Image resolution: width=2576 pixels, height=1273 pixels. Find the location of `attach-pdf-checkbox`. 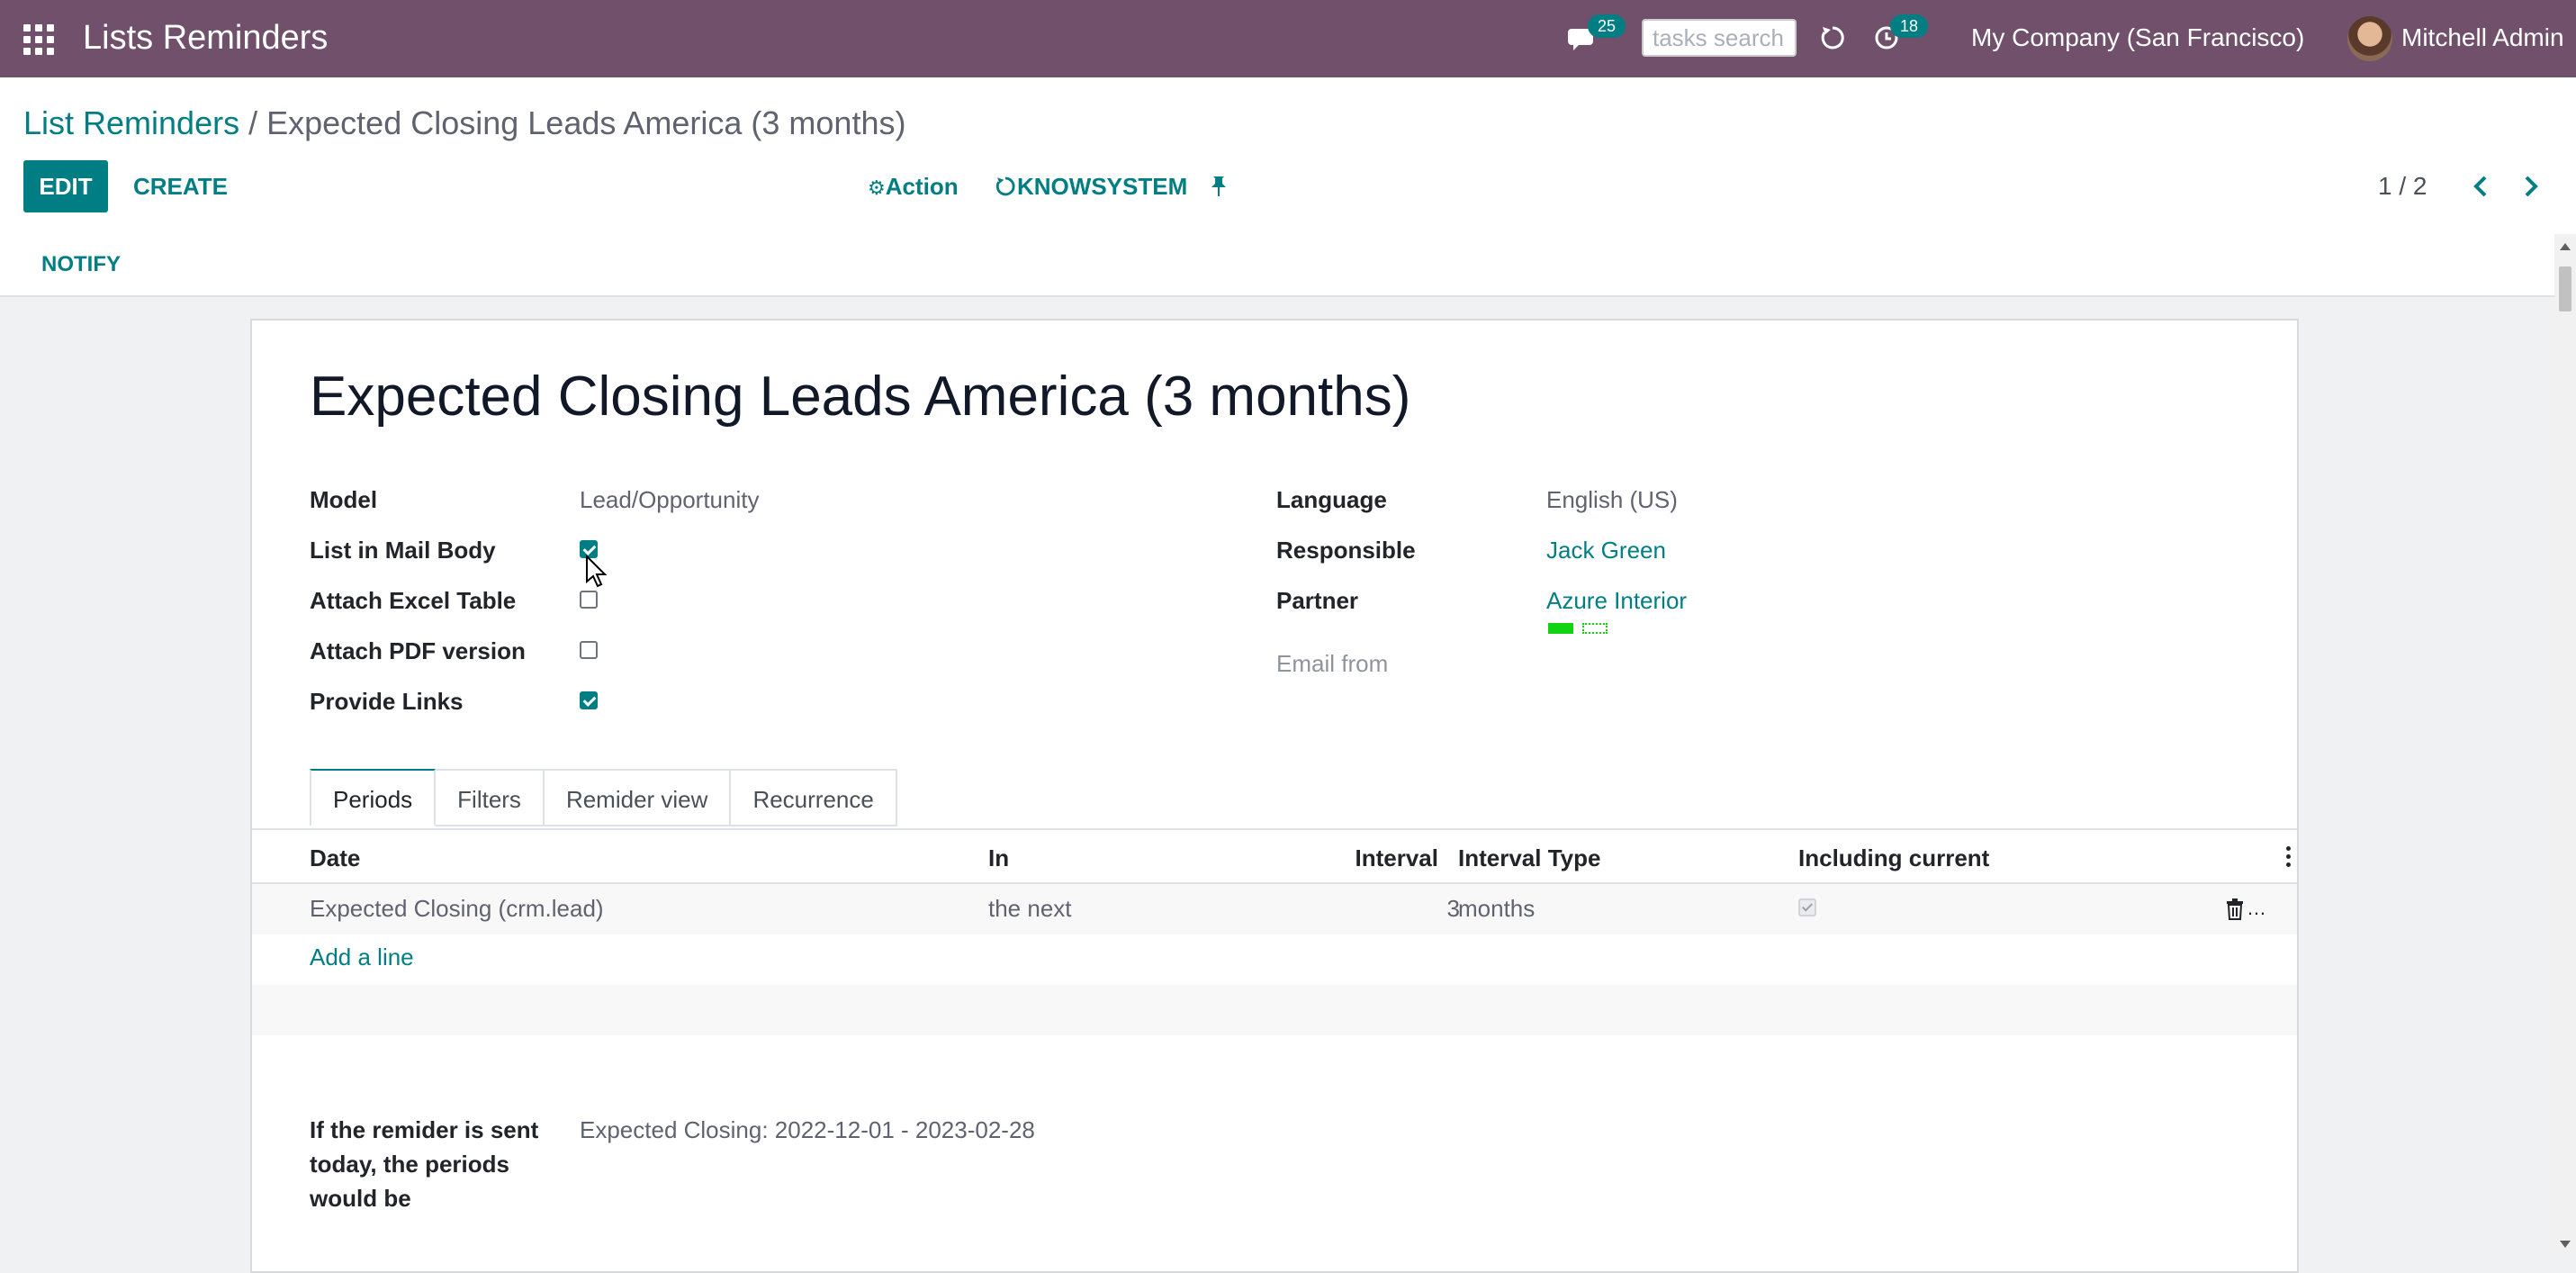

attach-pdf-checkbox is located at coordinates (589, 650).